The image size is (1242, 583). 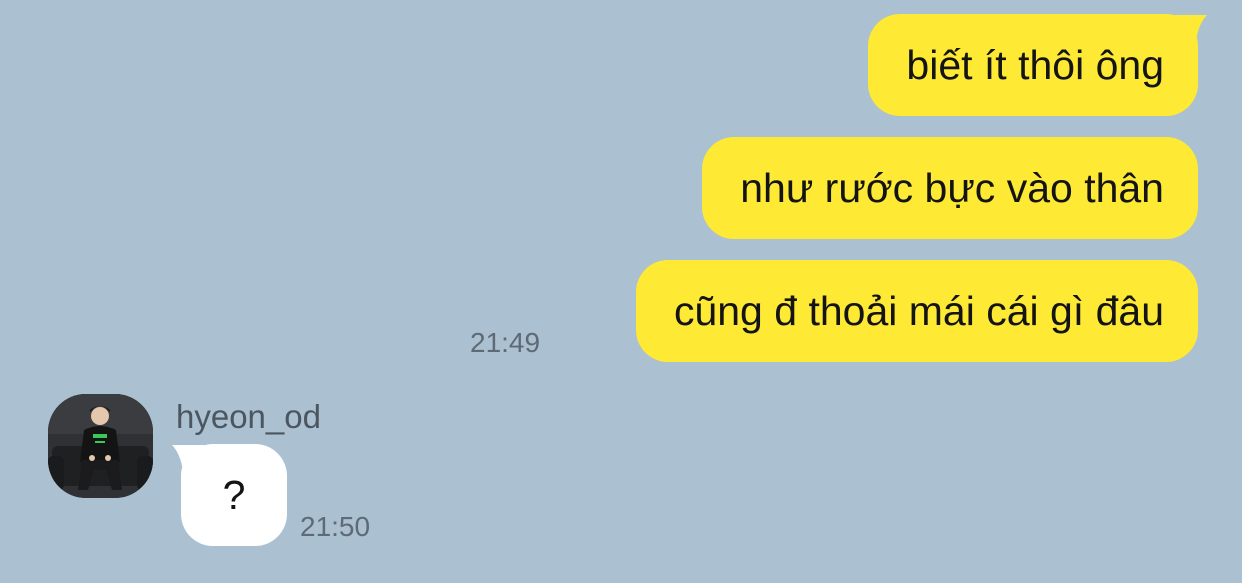 I want to click on avatar, so click(x=100, y=446).